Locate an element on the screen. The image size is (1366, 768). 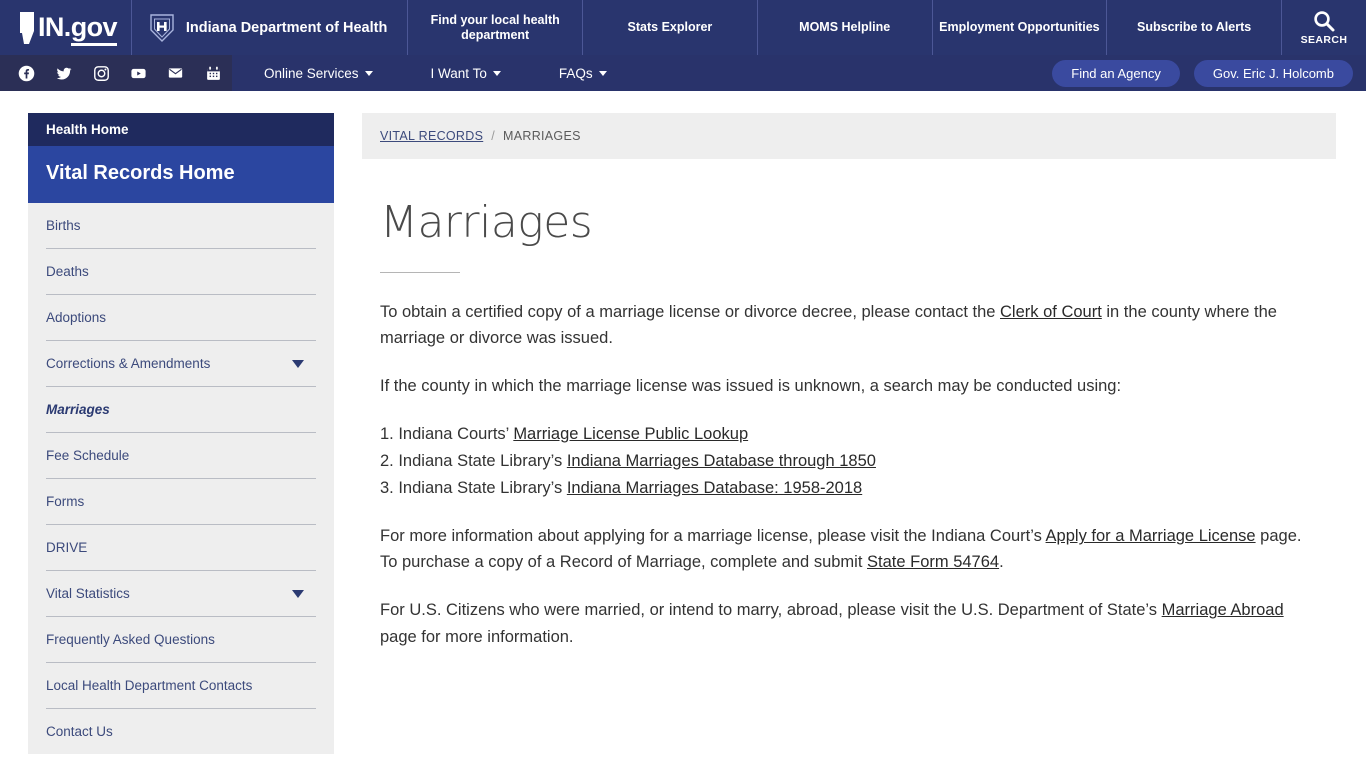
social-links is located at coordinates (116, 73).